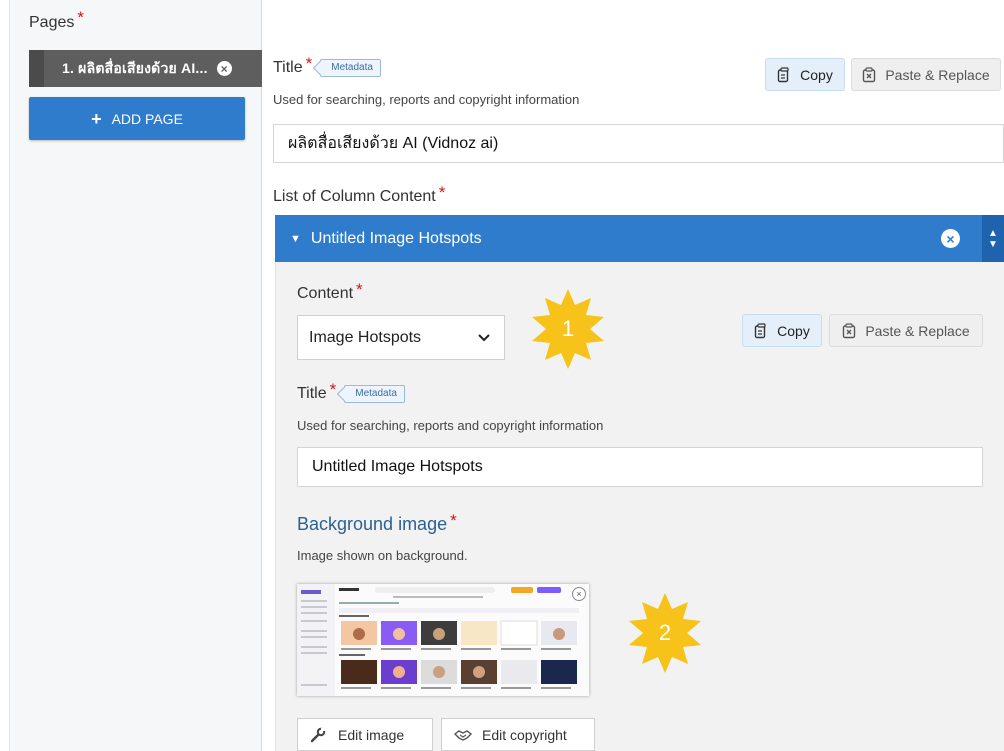  I want to click on badge-number: 1, so click(568, 328).